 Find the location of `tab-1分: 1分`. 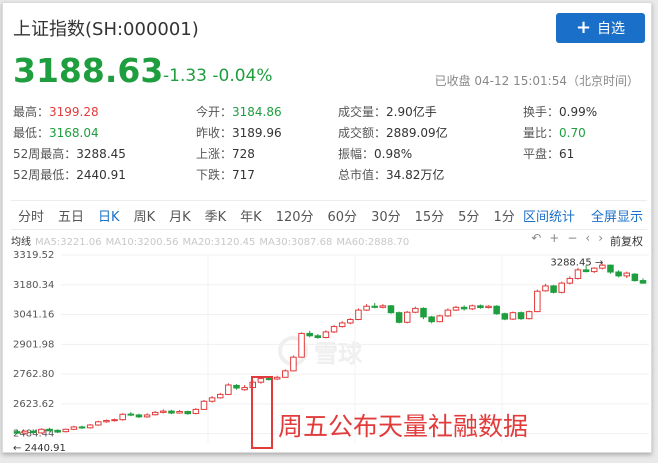

tab-1分: 1分 is located at coordinates (503, 215).